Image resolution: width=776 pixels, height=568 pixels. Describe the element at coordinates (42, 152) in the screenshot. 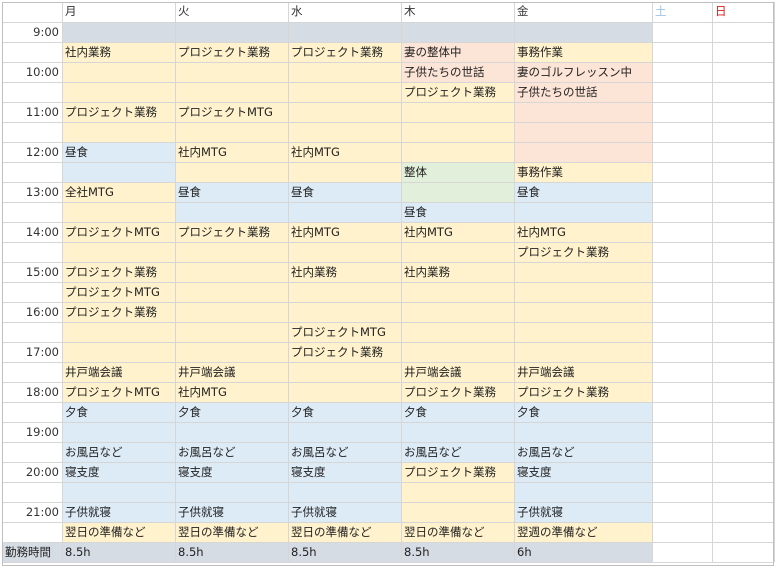

I see `time-label: 12:00` at that location.